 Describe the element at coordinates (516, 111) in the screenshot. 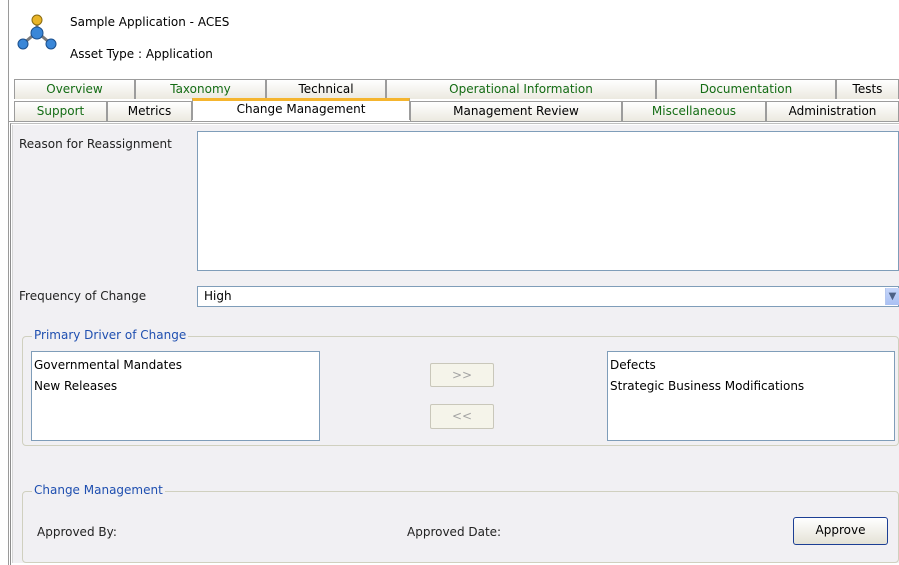

I see `tab-management-review: Management Review` at that location.